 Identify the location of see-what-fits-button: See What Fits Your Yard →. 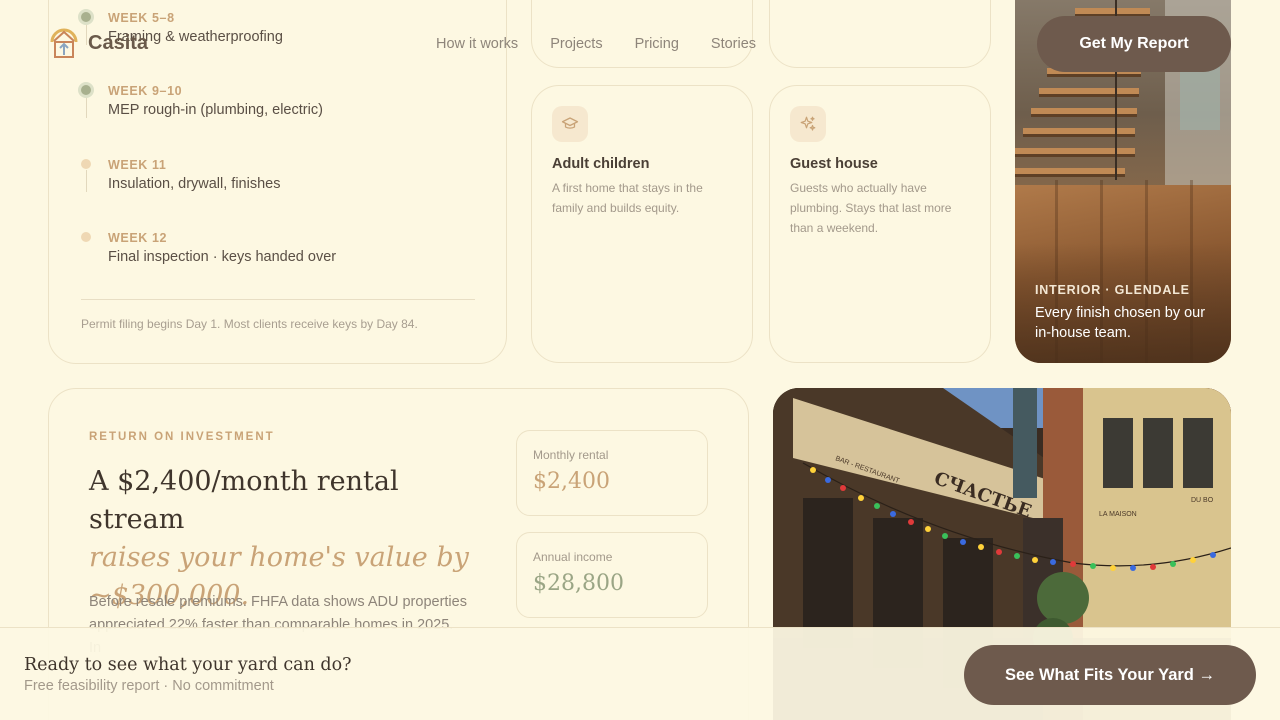
(1110, 675).